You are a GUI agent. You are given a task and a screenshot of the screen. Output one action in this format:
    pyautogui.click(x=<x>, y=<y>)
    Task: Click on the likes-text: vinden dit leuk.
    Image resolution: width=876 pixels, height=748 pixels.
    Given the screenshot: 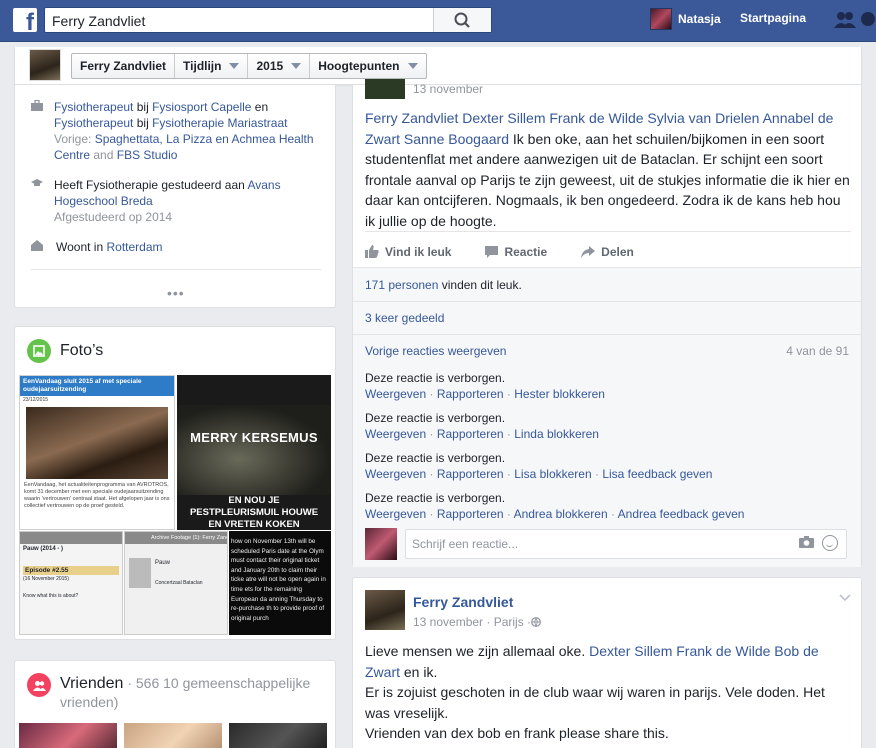 What is the action you would take?
    pyautogui.click(x=480, y=285)
    